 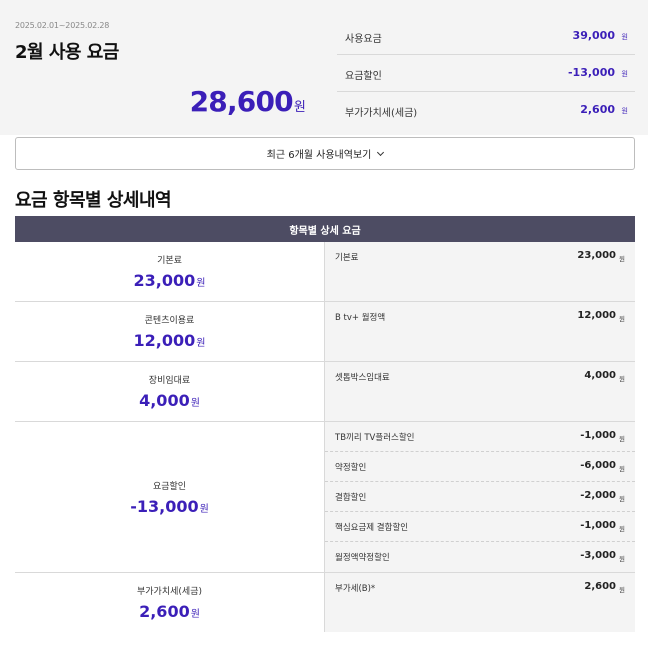 What do you see at coordinates (360, 318) in the screenshot?
I see `item-label: B tv+ 월정액` at bounding box center [360, 318].